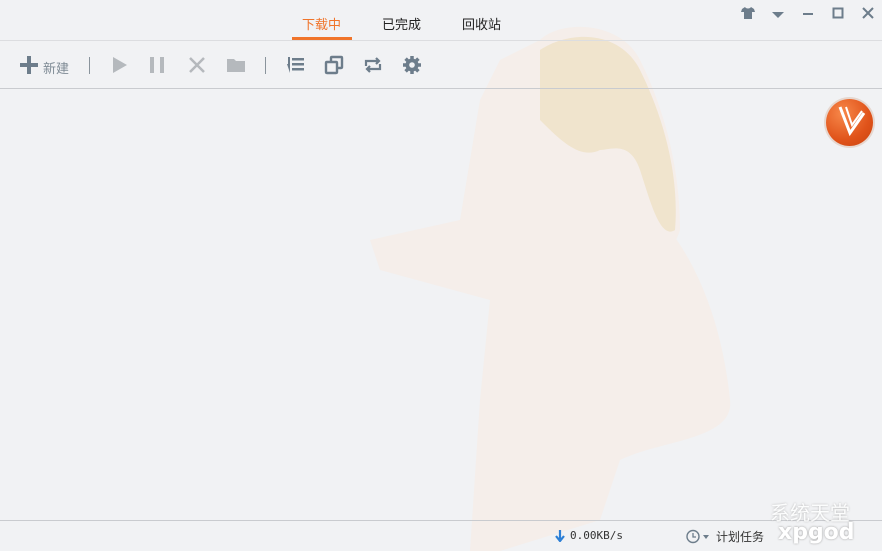  What do you see at coordinates (441, 65) in the screenshot?
I see `toolbar: 新建` at bounding box center [441, 65].